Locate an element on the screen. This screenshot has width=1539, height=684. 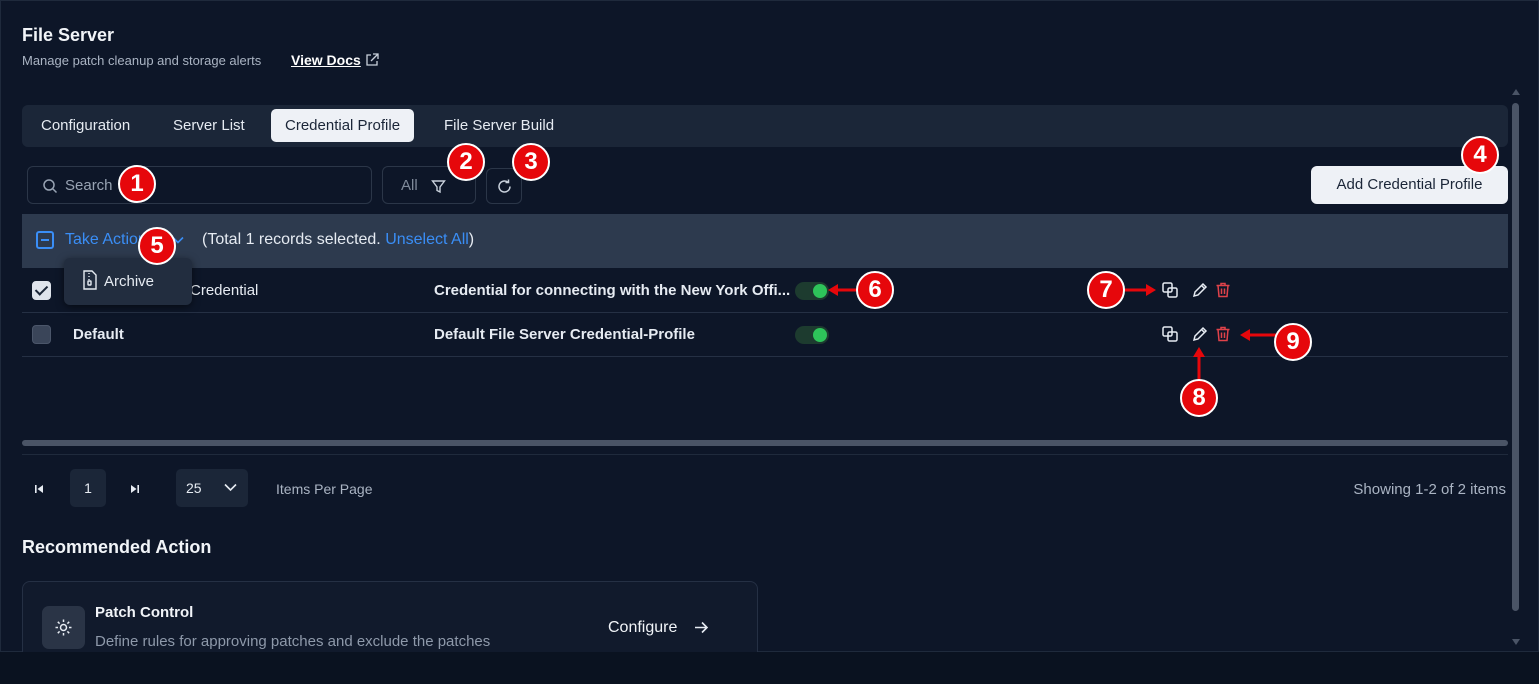
unselect-all-link: Unselect All is located at coordinates (427, 239).